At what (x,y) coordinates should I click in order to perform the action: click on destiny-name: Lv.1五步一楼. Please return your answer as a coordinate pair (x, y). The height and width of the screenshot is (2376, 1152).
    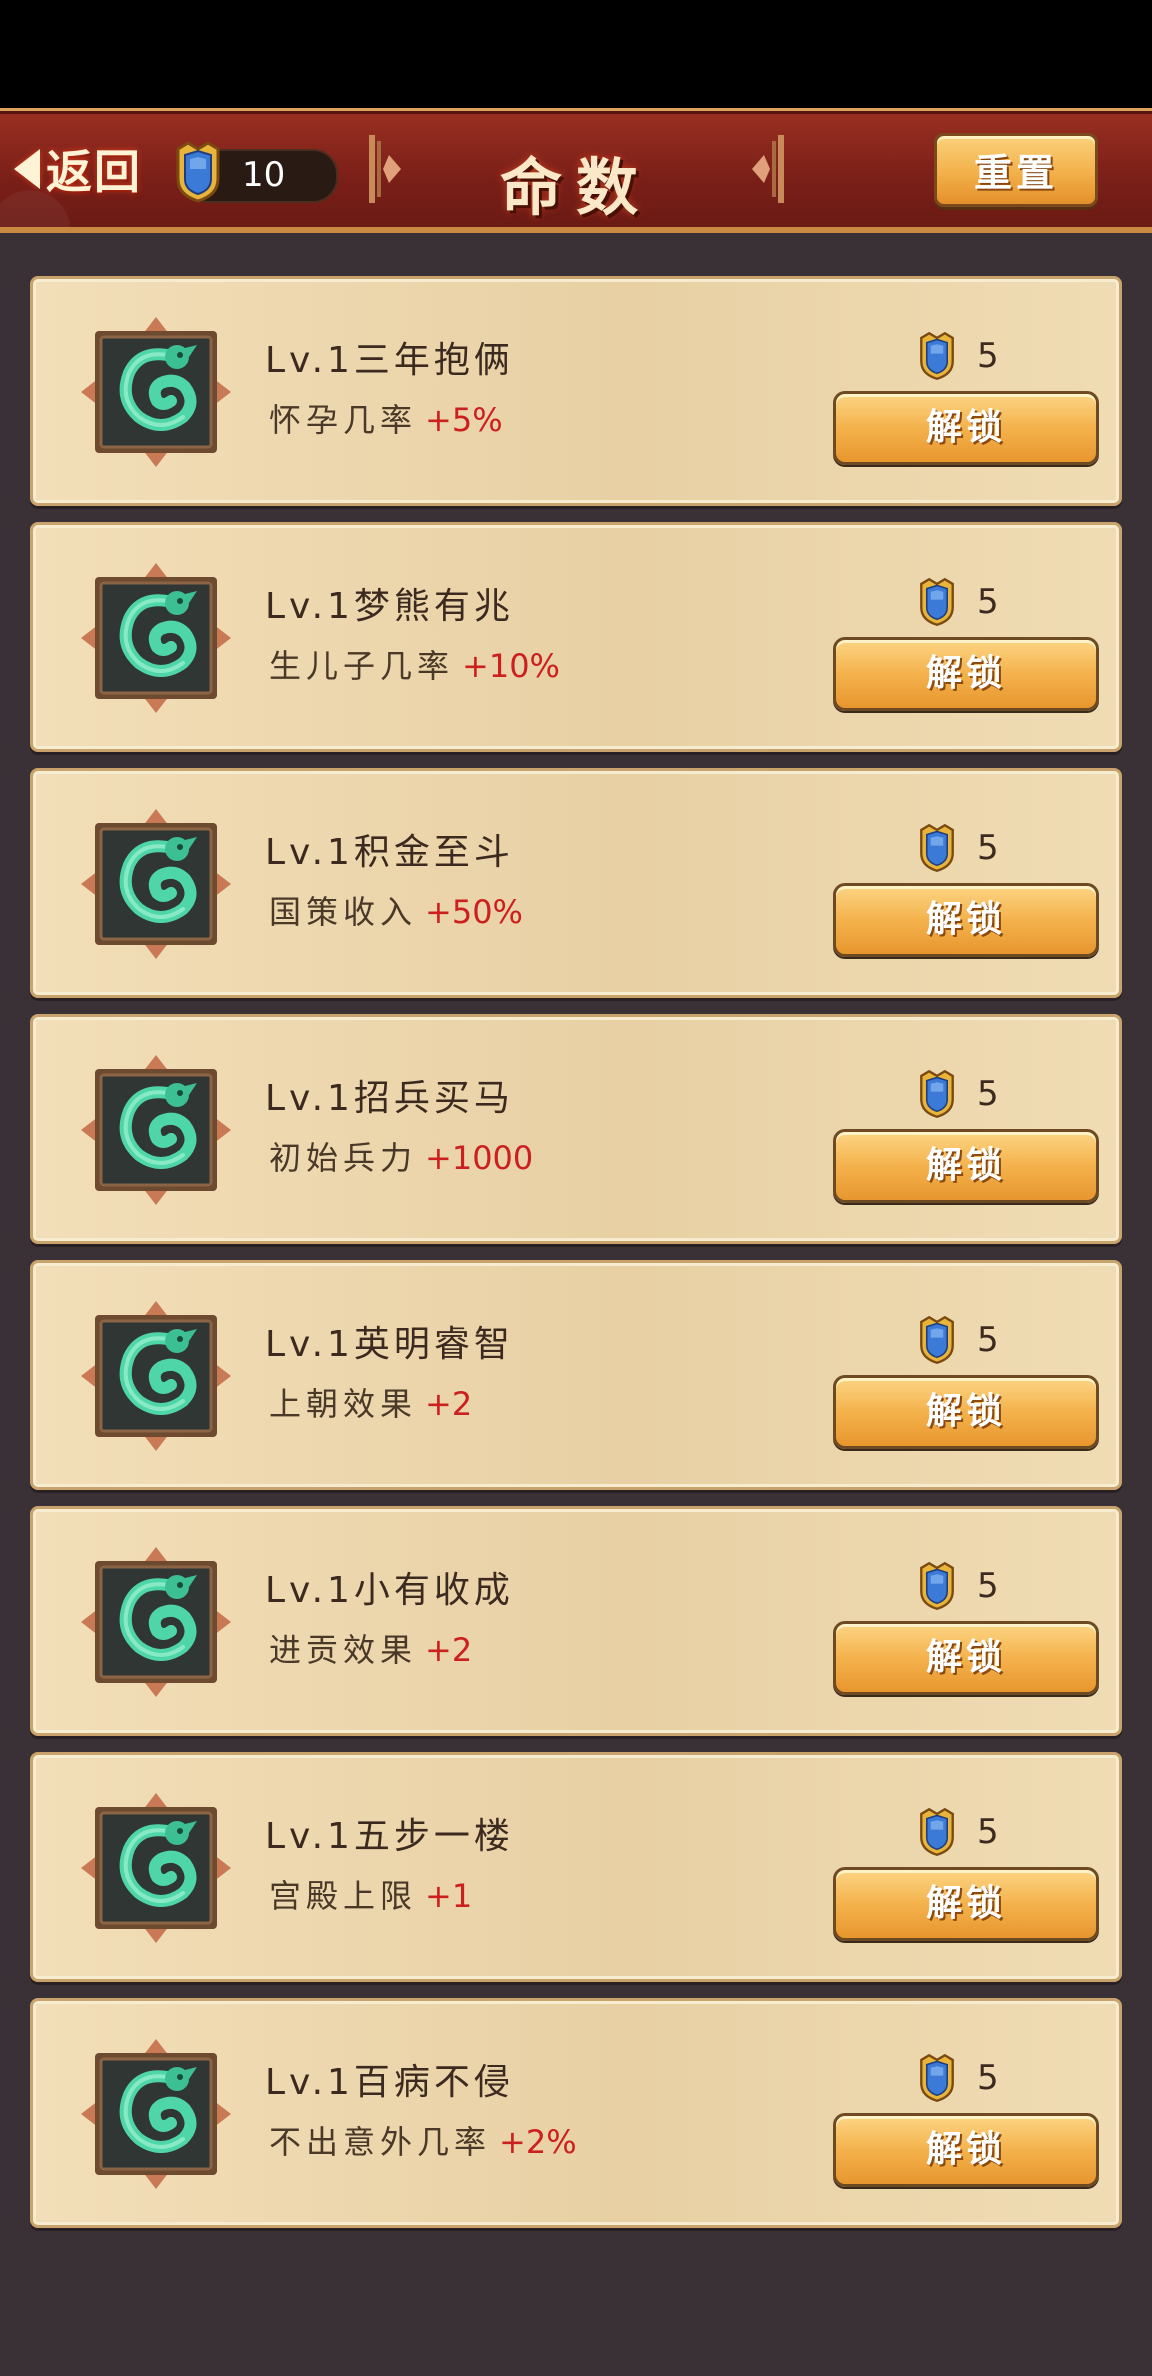
    Looking at the image, I should click on (389, 1836).